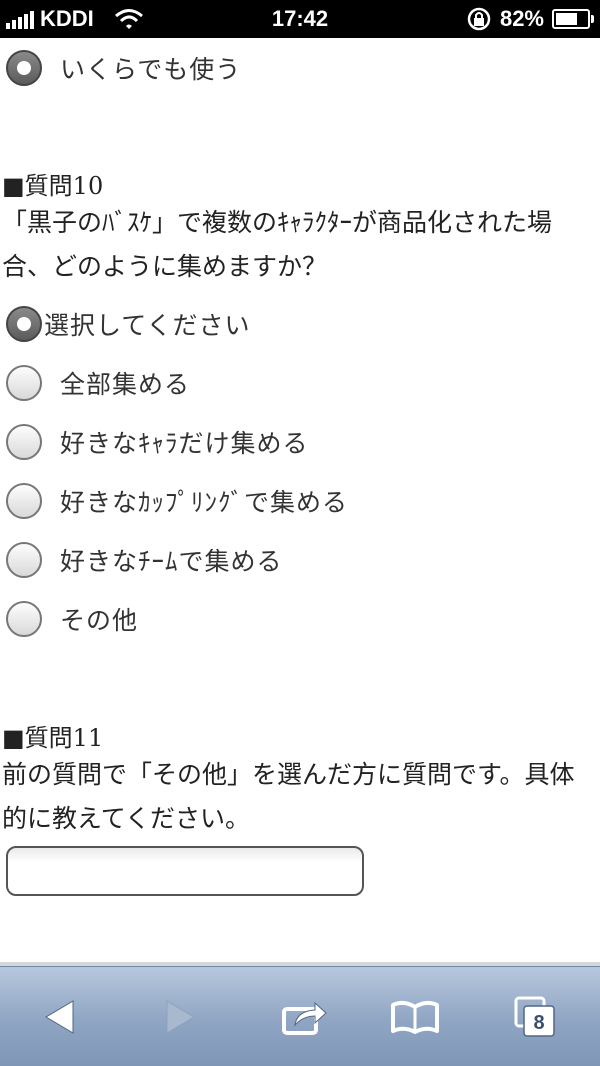 Image resolution: width=600 pixels, height=1066 pixels. Describe the element at coordinates (538, 1023) in the screenshot. I see `tab-count: 8` at that location.